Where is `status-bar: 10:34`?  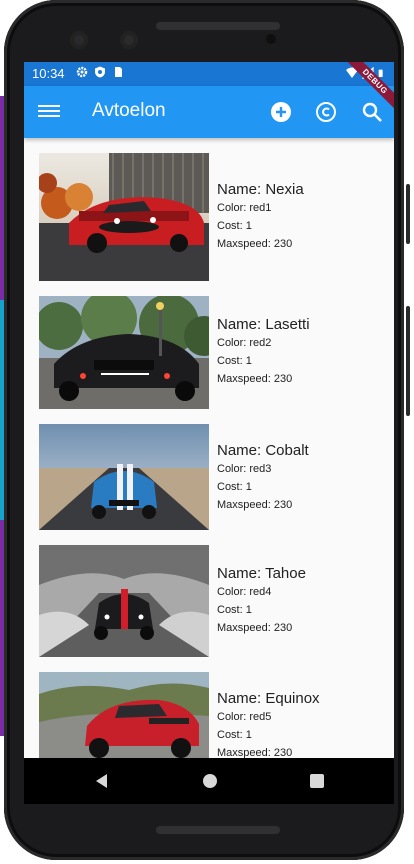 status-bar: 10:34 is located at coordinates (209, 74).